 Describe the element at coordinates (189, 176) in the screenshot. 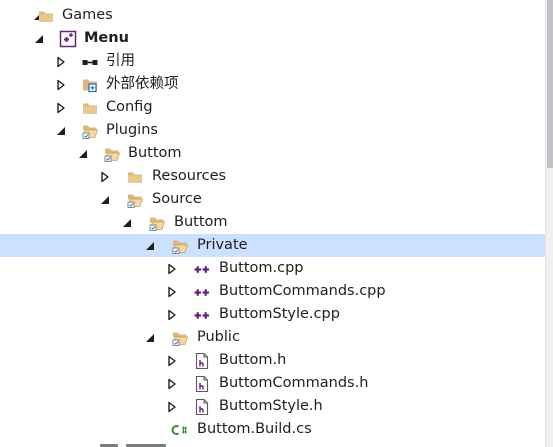

I see `tree-item-label: Resources` at that location.